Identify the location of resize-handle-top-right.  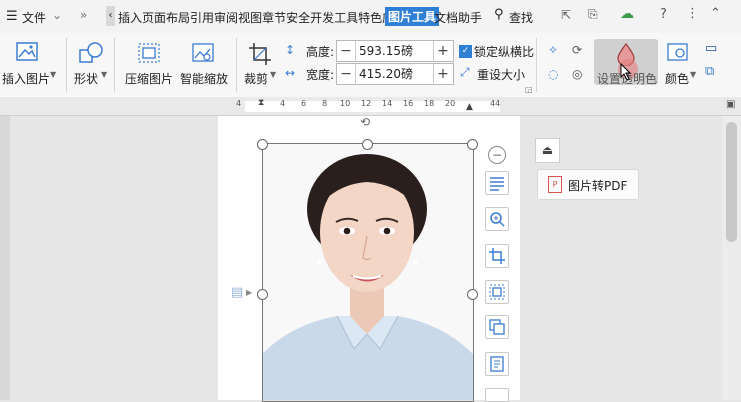
(472, 144).